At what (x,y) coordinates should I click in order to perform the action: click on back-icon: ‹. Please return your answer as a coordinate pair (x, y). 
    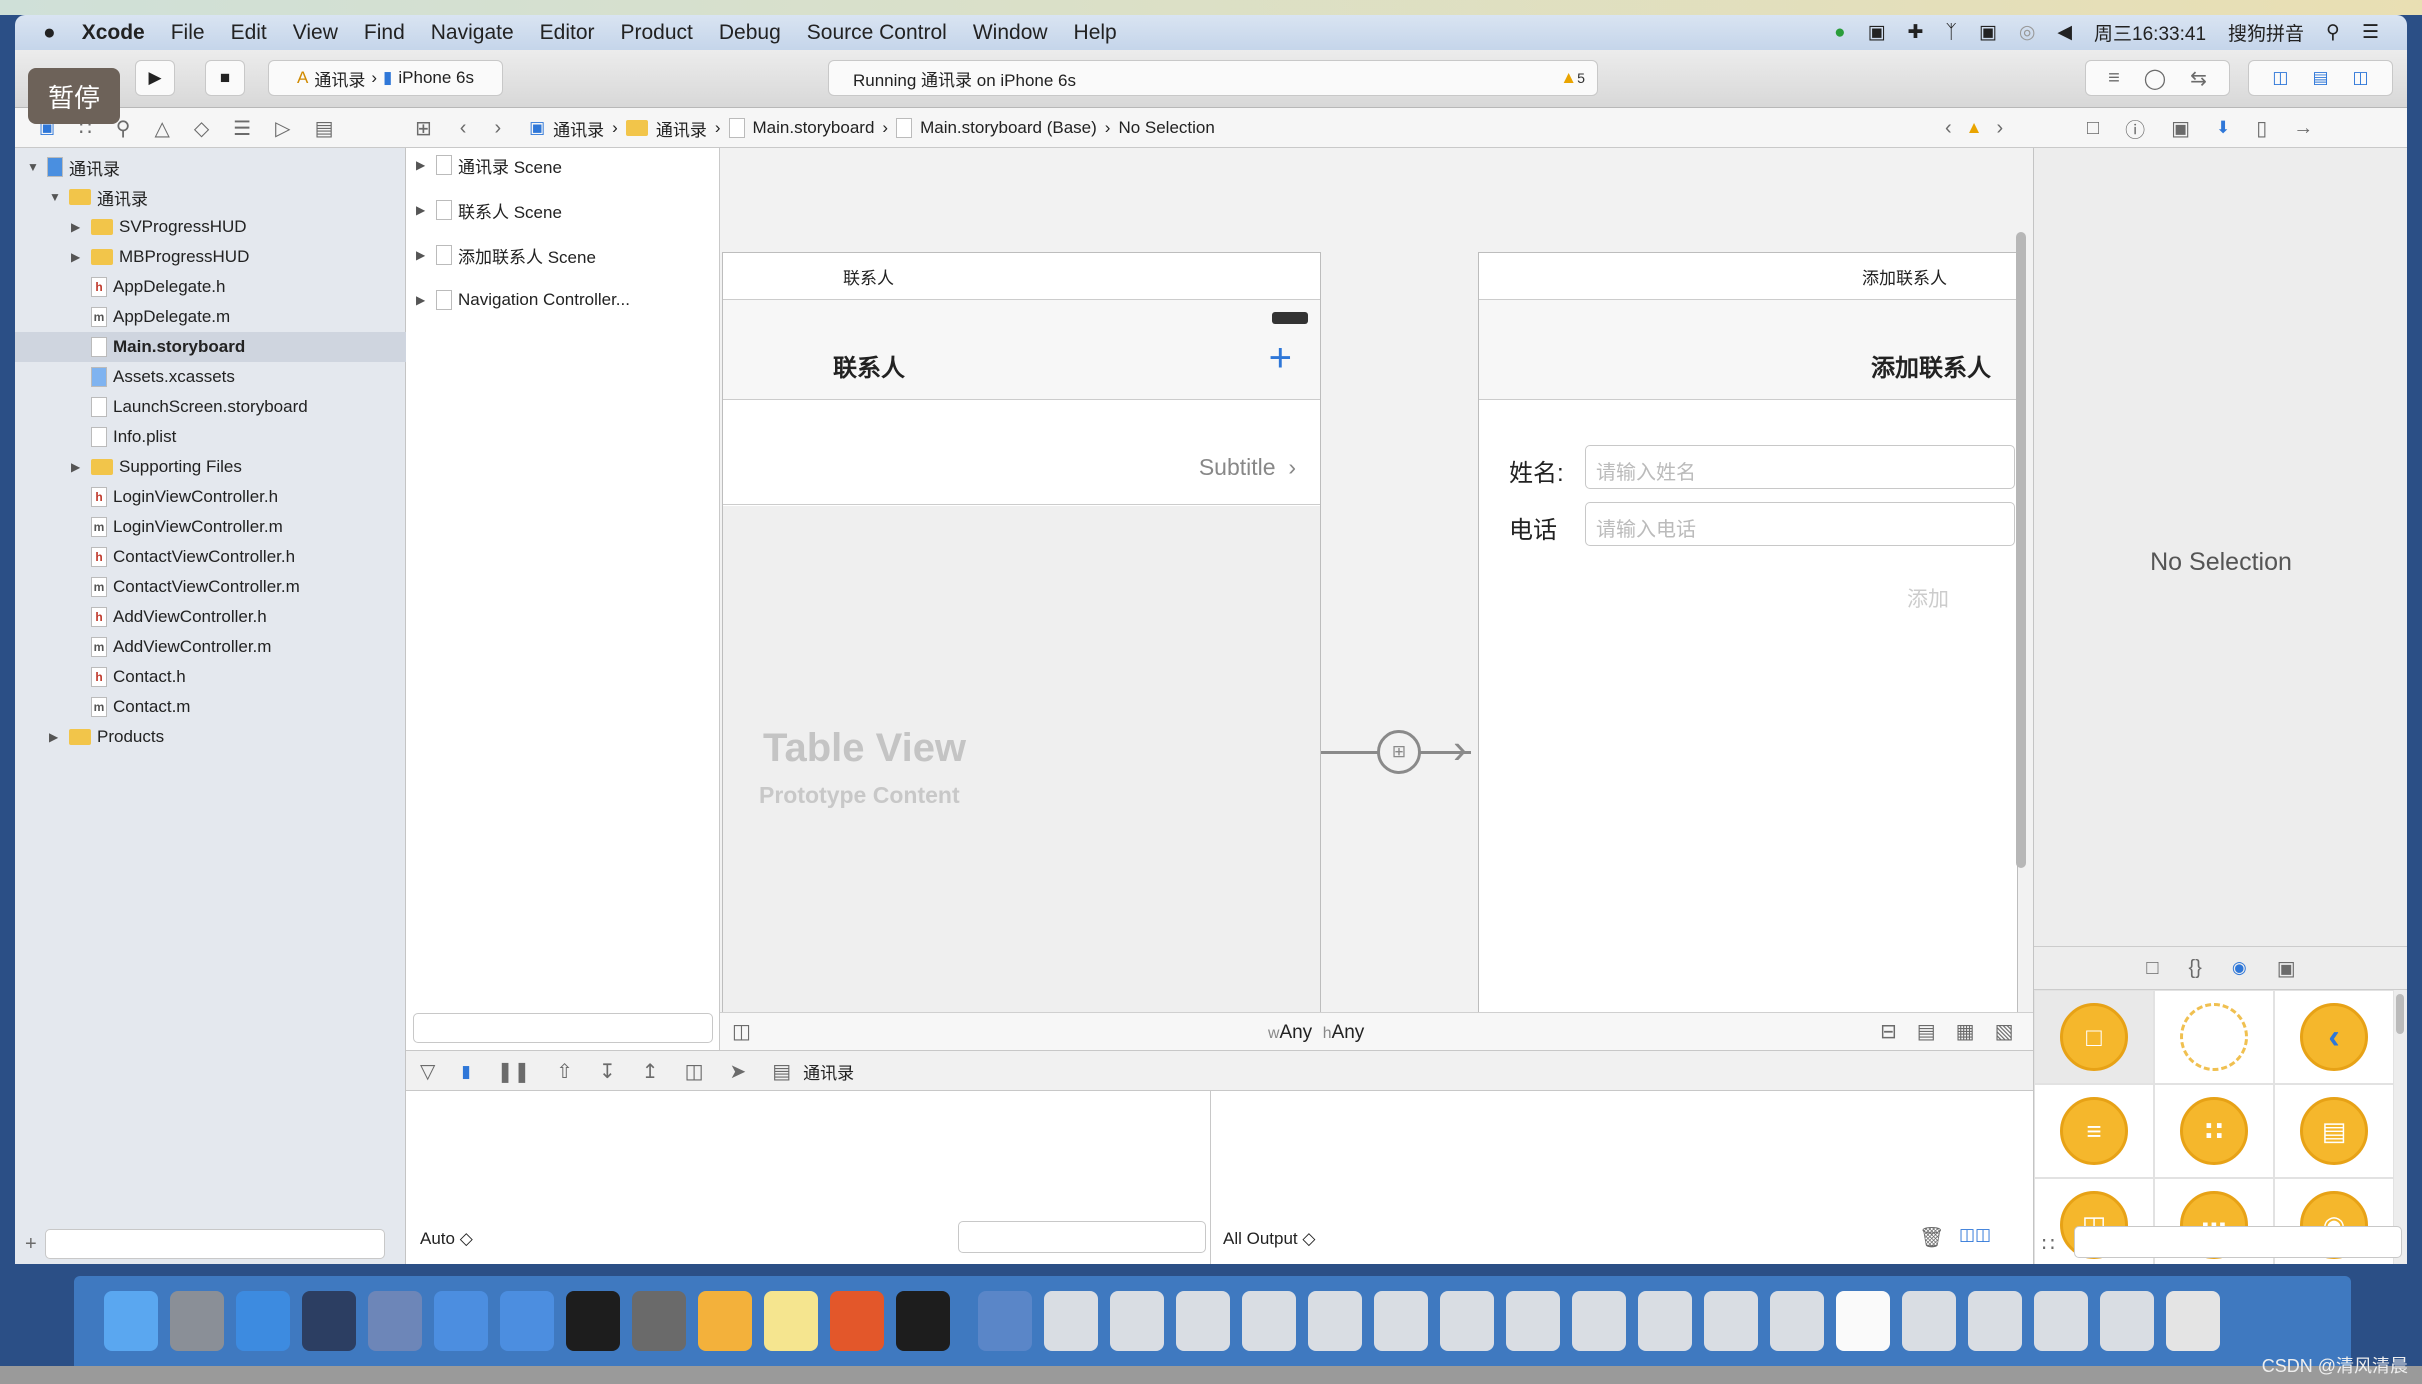
    Looking at the image, I should click on (463, 128).